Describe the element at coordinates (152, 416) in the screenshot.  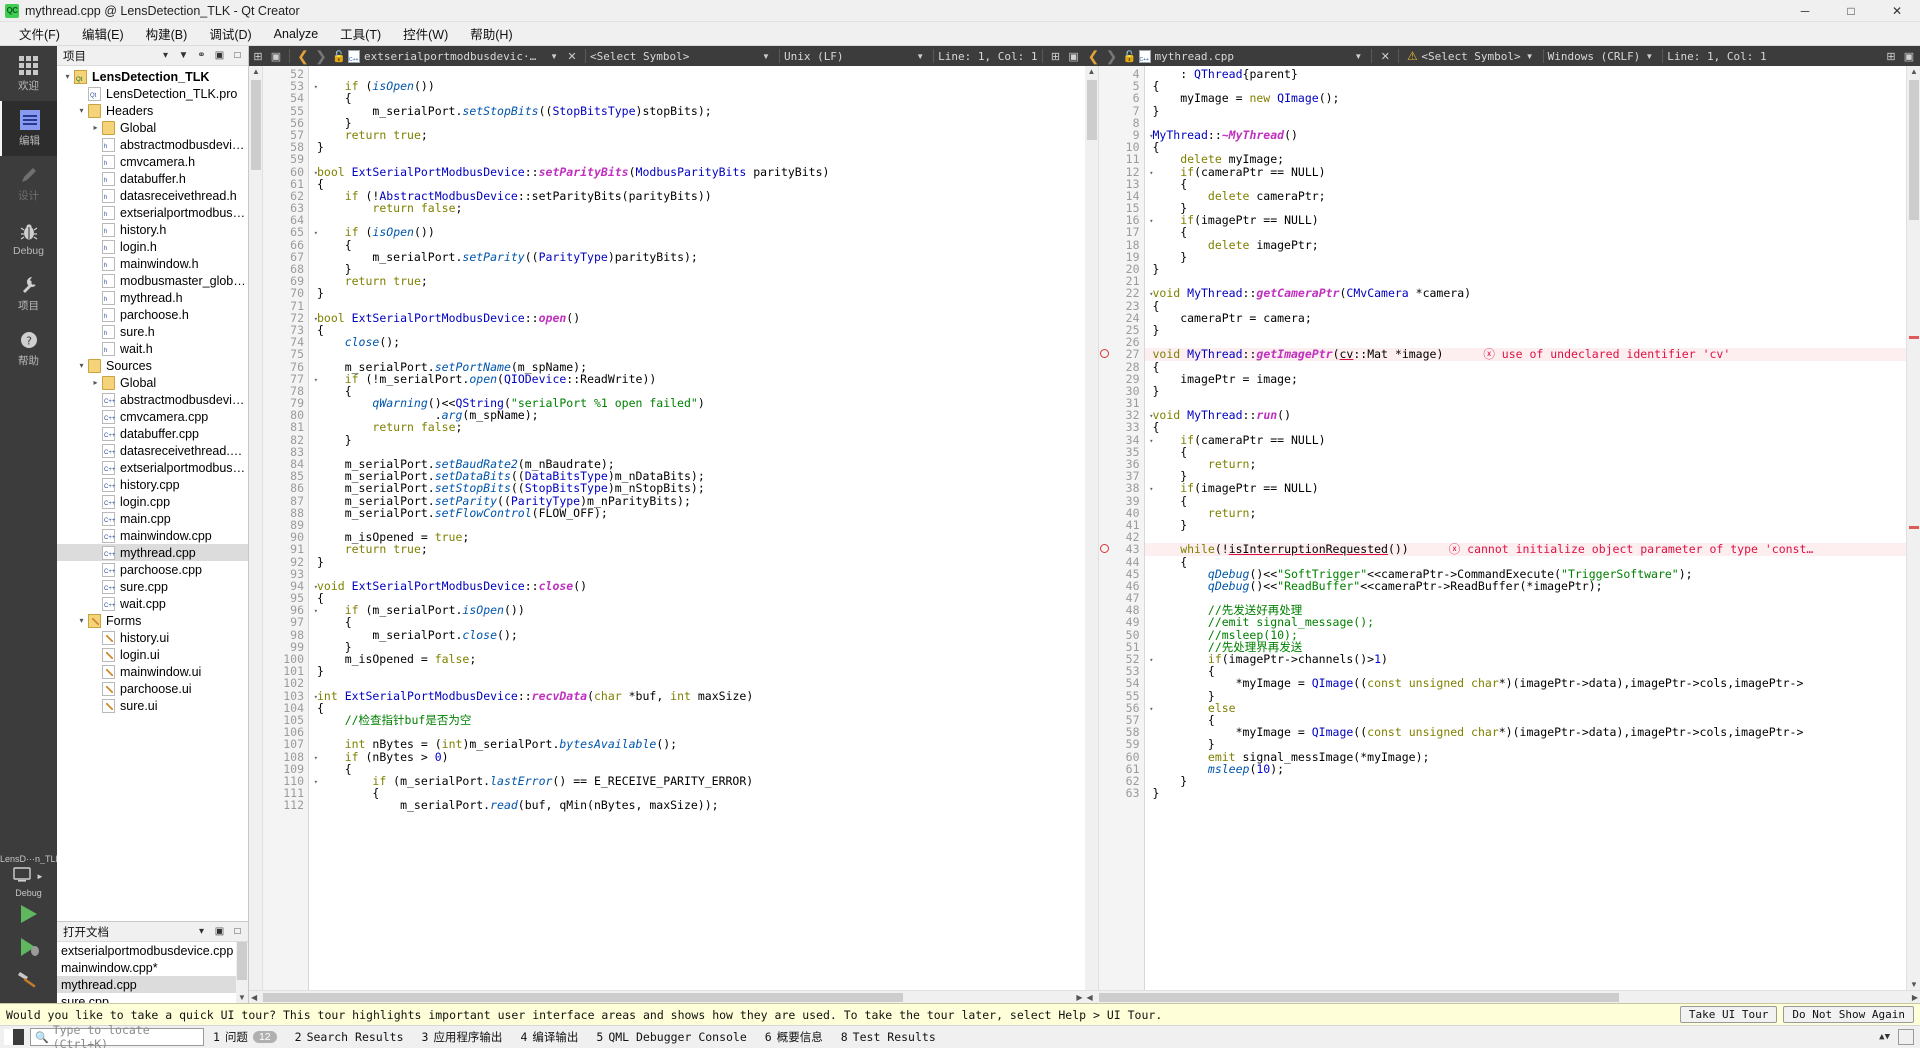
I see `tree-item-cmvcamera-cpp: cmvcamera.cpp` at that location.